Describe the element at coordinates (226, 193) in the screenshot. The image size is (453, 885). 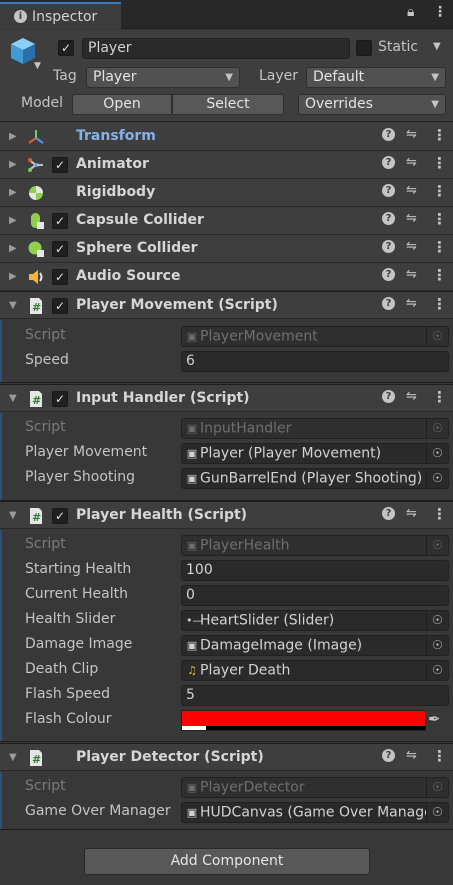
I see `component-header-rigidbody: ▶ Rigidbody ? ⇋ ⋮` at that location.